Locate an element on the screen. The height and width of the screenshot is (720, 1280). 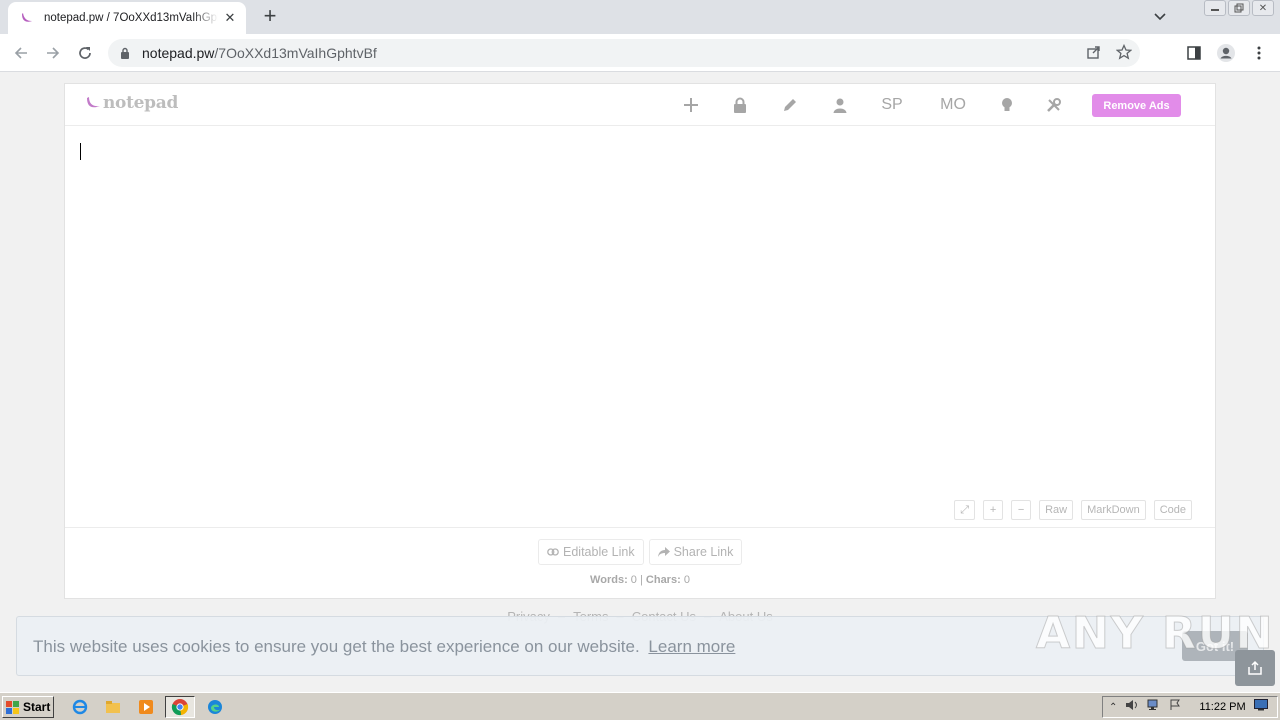
corner-share-icon is located at coordinates (1255, 668).